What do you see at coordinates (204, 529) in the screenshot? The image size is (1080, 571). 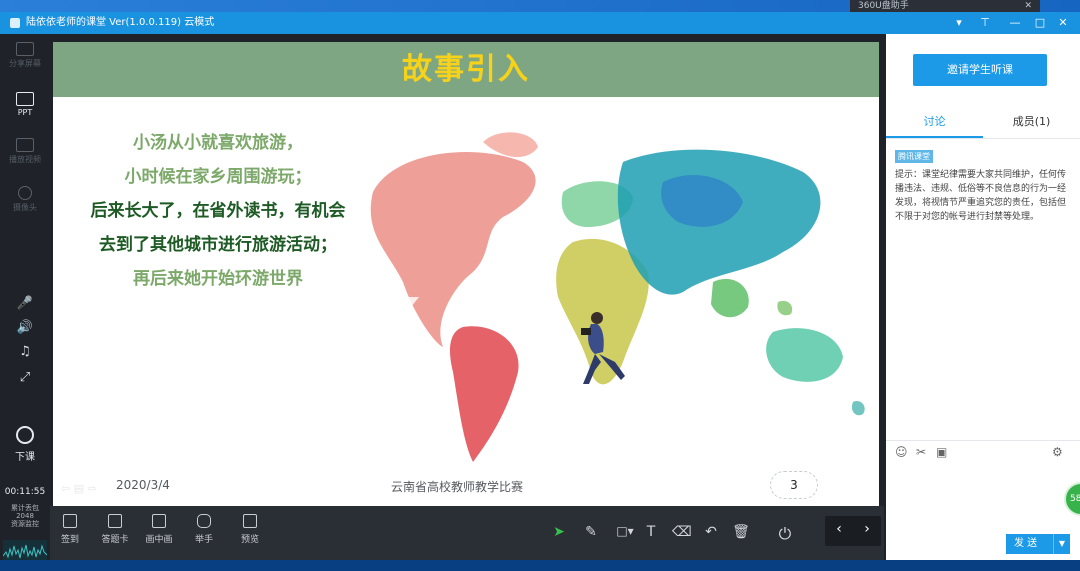 I see `raise-hand-button: 举手` at bounding box center [204, 529].